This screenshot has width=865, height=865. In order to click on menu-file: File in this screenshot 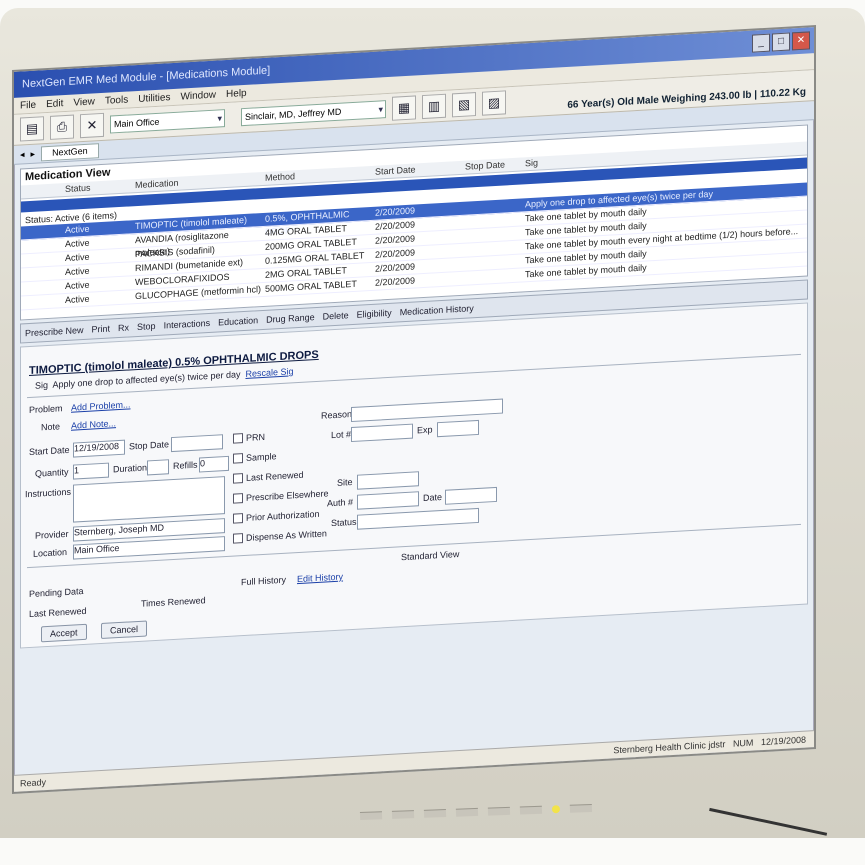, I will do `click(28, 105)`.